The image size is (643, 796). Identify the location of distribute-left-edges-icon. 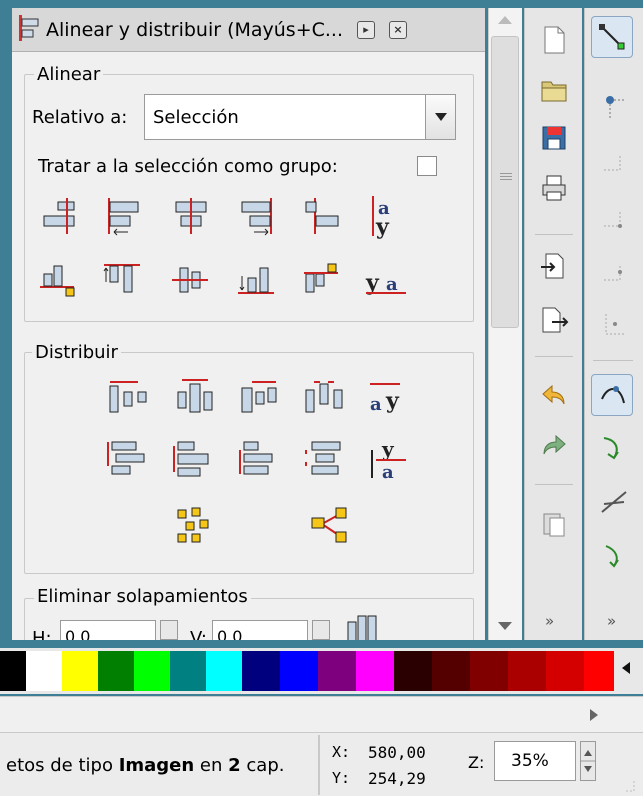
(129, 397).